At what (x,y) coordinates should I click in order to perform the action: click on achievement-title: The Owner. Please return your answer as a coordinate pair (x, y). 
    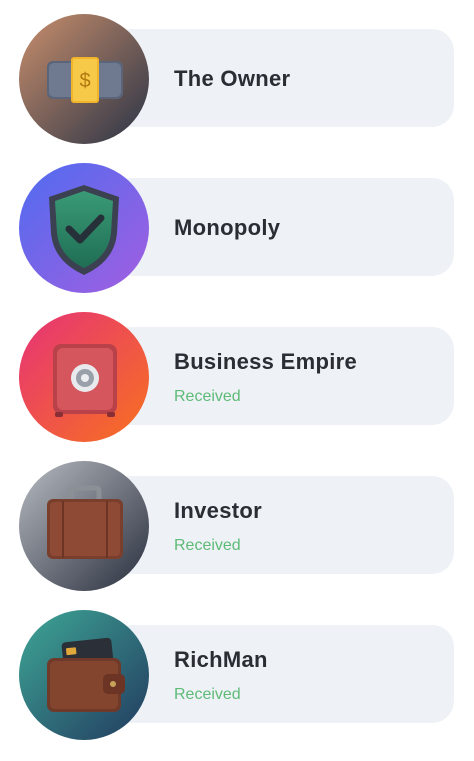
    Looking at the image, I should click on (232, 78).